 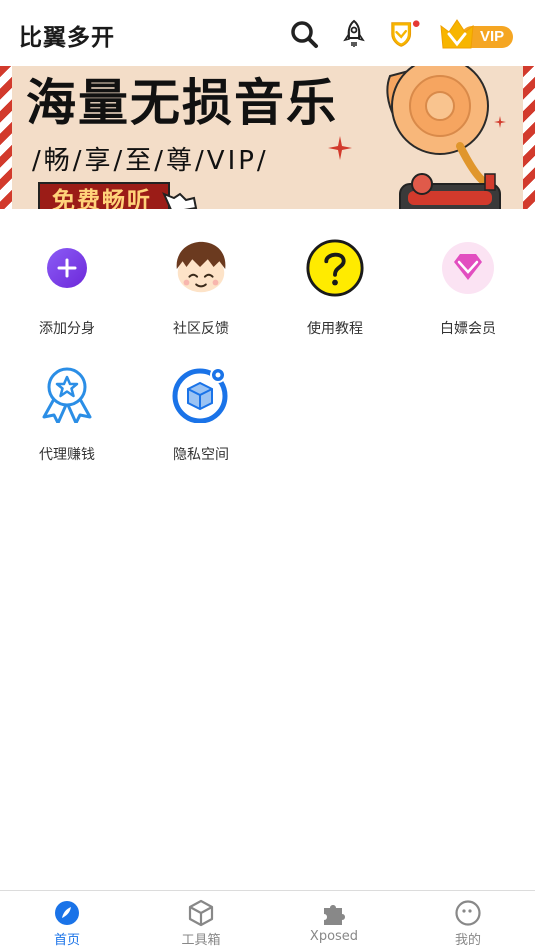 What do you see at coordinates (417, 137) in the screenshot?
I see `gramophone-illustration` at bounding box center [417, 137].